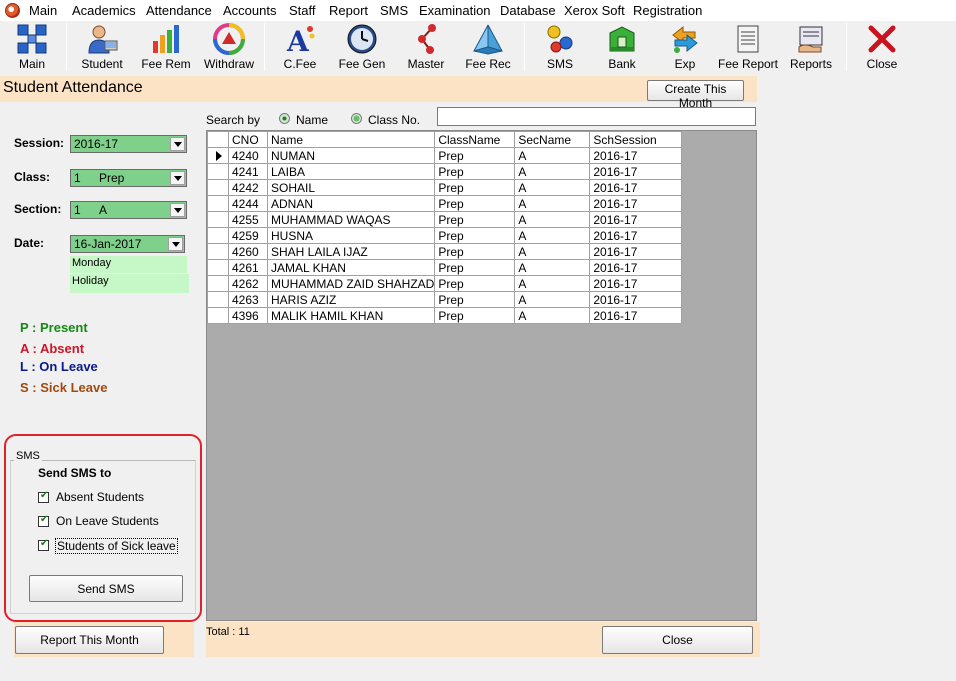 The image size is (956, 681). Describe the element at coordinates (488, 47) in the screenshot. I see `toolbar-fee-rec-button: Fee Rec` at that location.